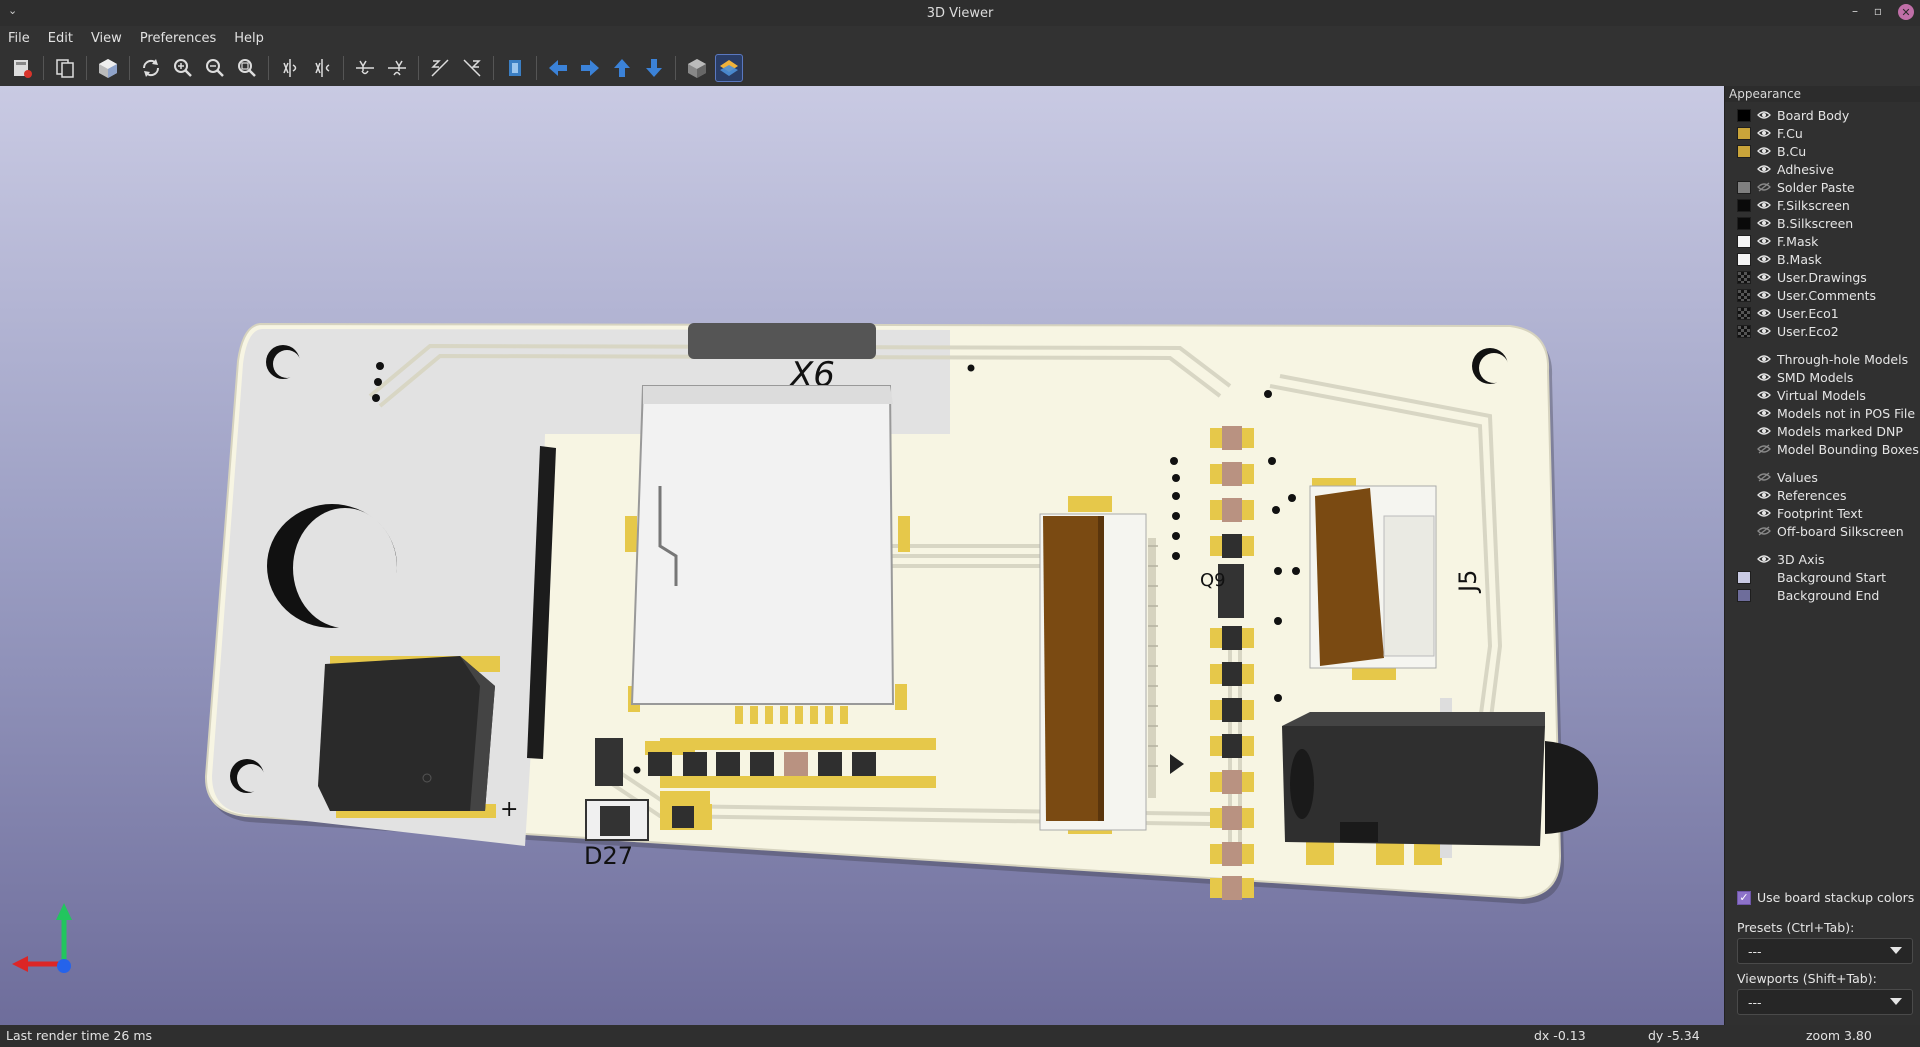 The image size is (1920, 1047). I want to click on layer-row-user-comments: User.Comments, so click(1828, 295).